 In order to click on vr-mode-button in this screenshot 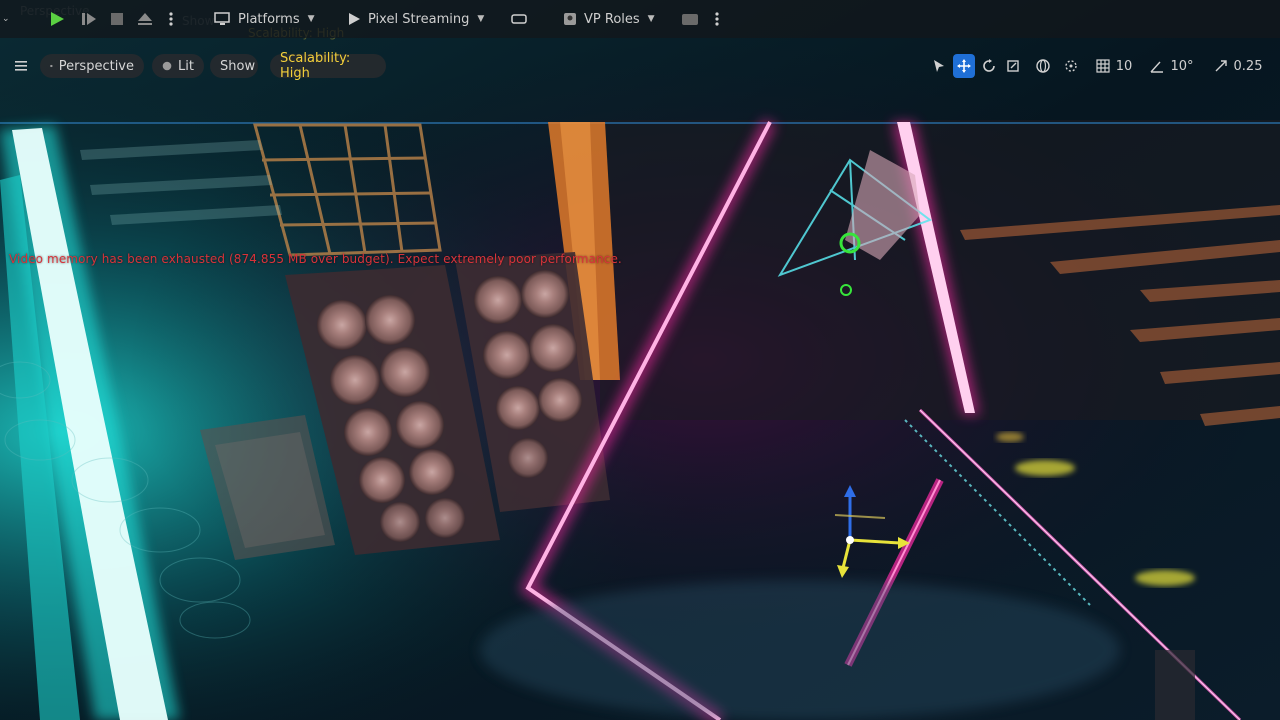, I will do `click(519, 19)`.